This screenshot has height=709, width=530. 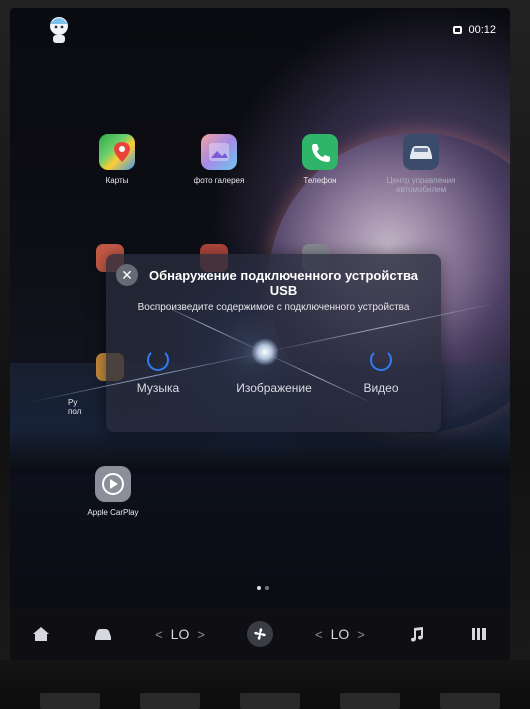 I want to click on right-temperature-value: LO, so click(x=340, y=634).